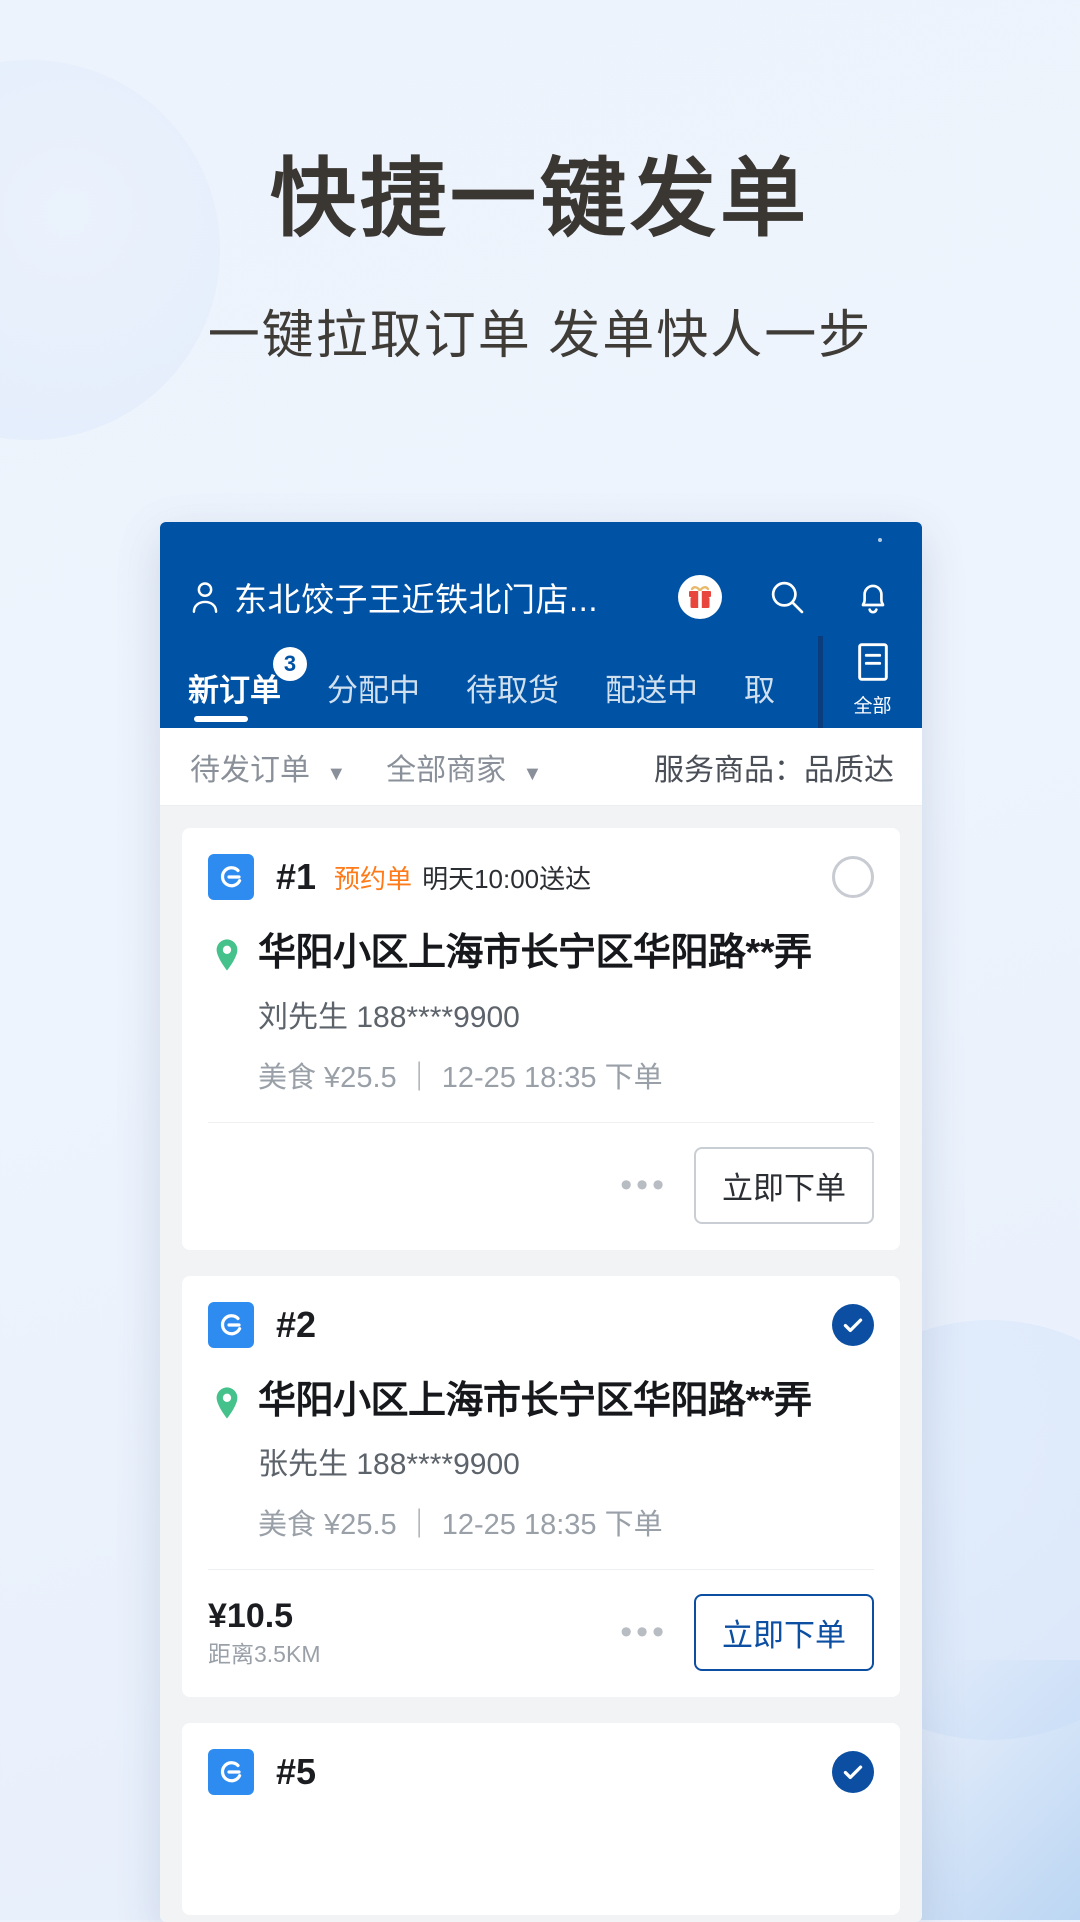 The width and height of the screenshot is (1080, 1922). I want to click on tab-new-orders: 新订单 3, so click(247, 687).